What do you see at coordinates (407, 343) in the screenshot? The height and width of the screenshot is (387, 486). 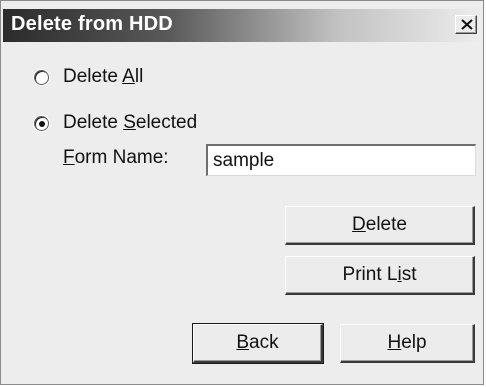 I see `help-button: Help` at bounding box center [407, 343].